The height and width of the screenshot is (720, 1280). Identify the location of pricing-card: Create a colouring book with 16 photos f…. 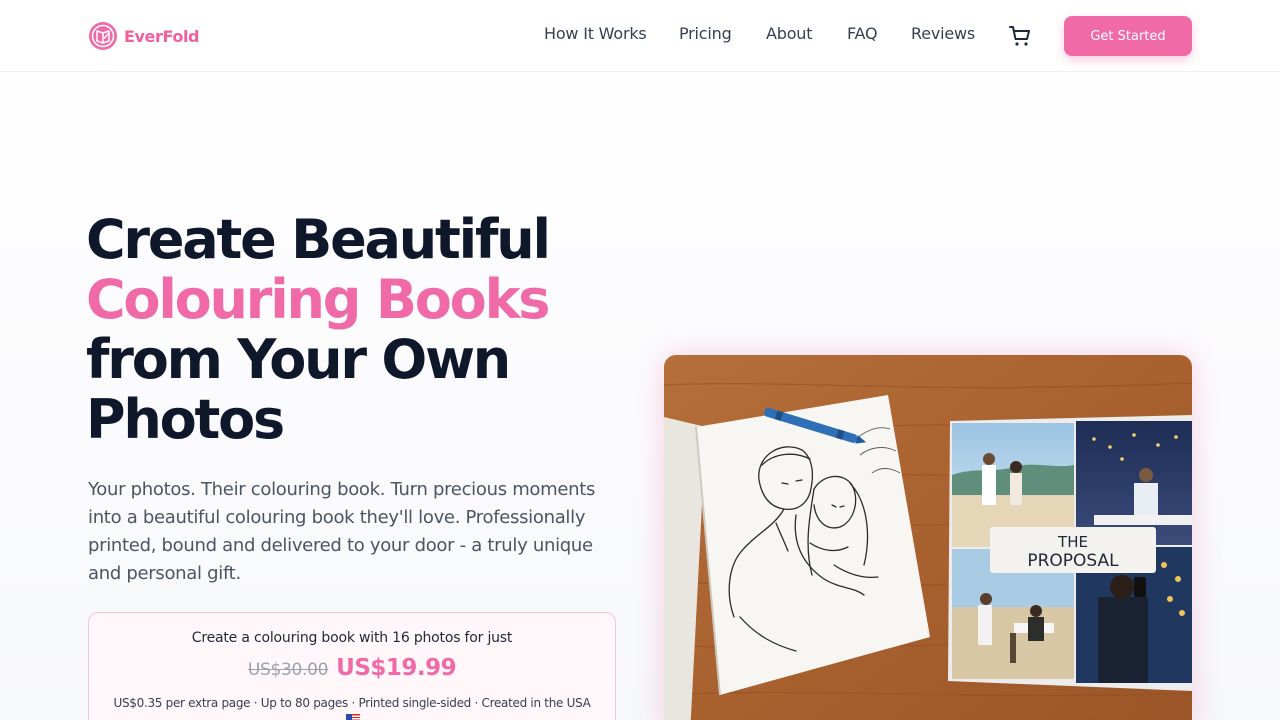
(352, 666).